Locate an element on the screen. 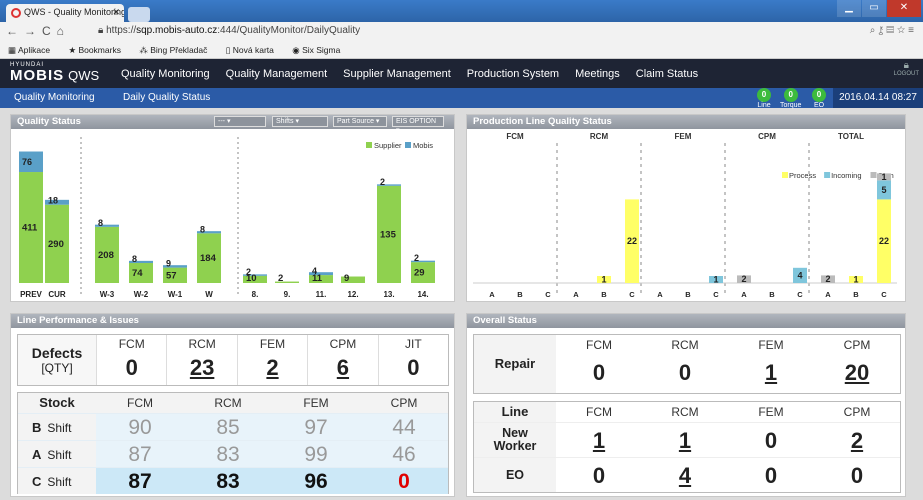 The image size is (923, 500). defects-value: 2 is located at coordinates (272, 368).